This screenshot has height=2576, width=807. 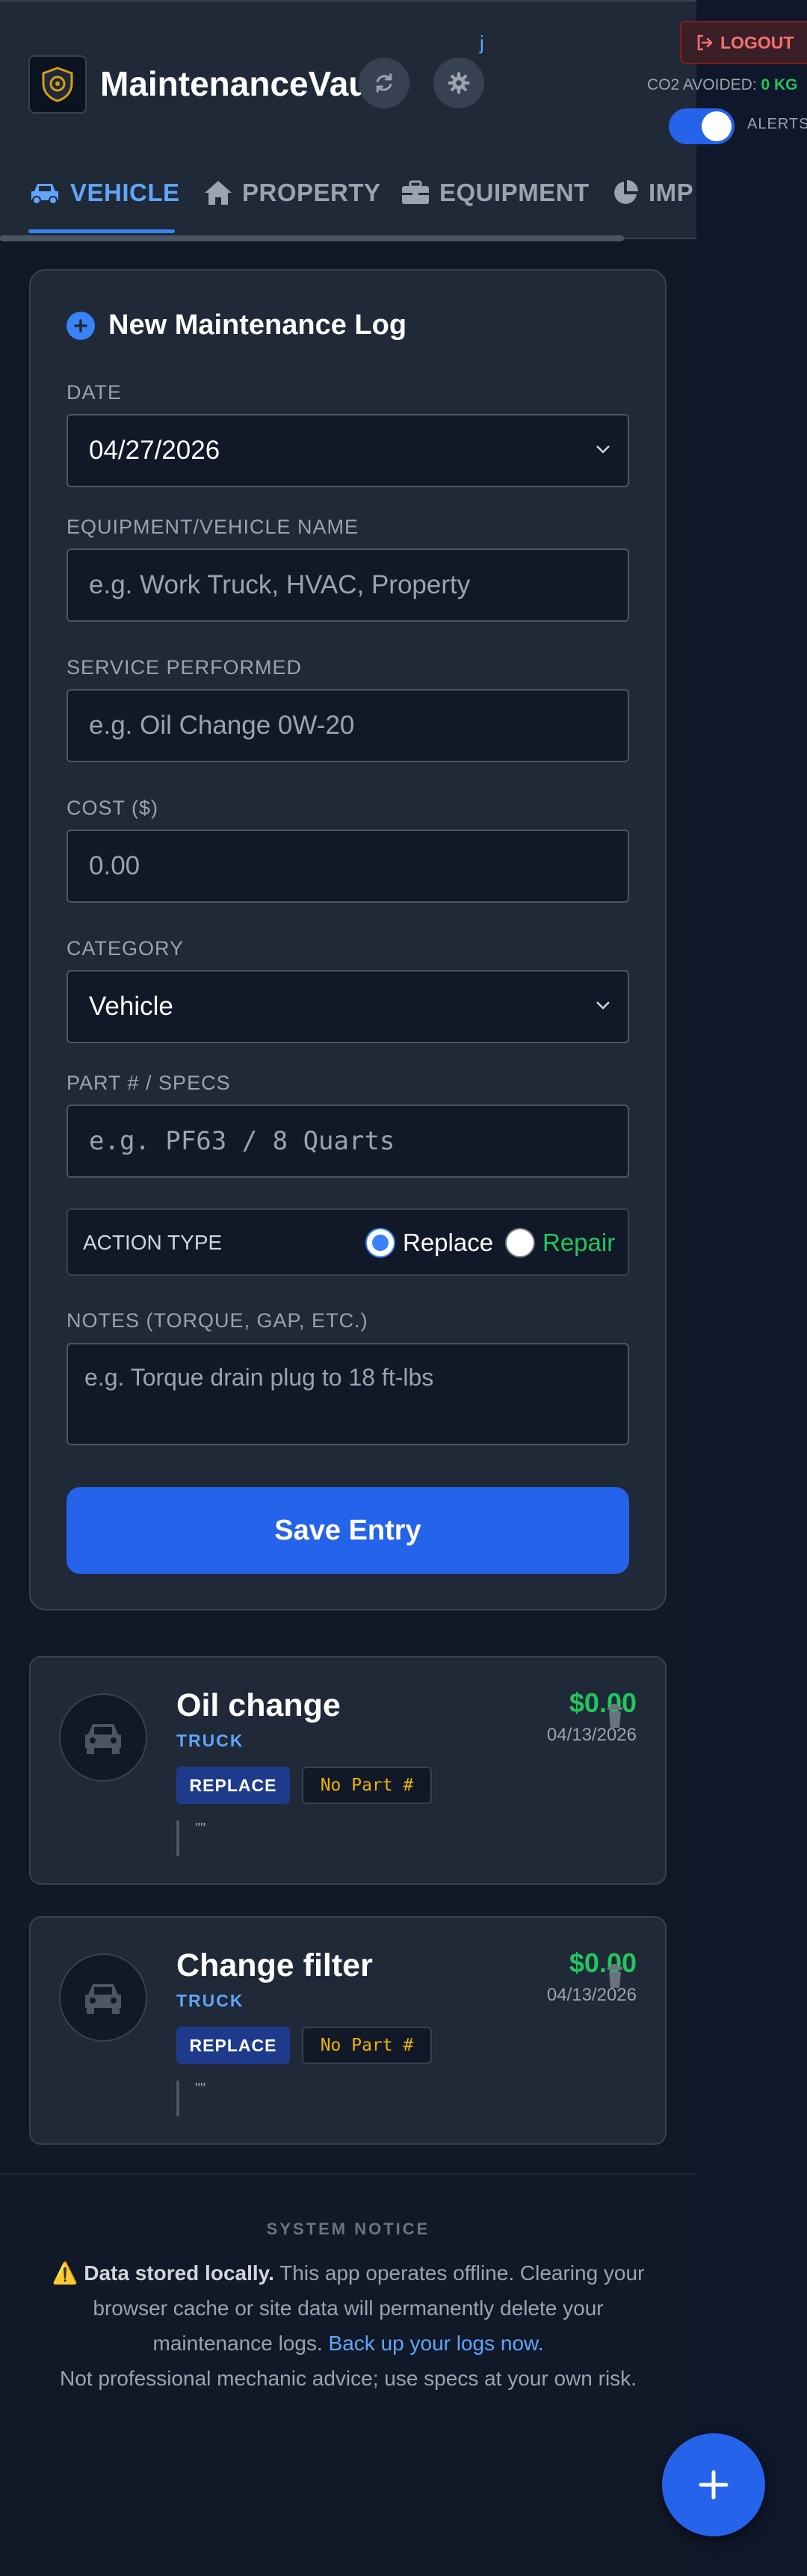 I want to click on part-specs-input: e.g. PF63 / 8 Quarts, so click(x=348, y=1141).